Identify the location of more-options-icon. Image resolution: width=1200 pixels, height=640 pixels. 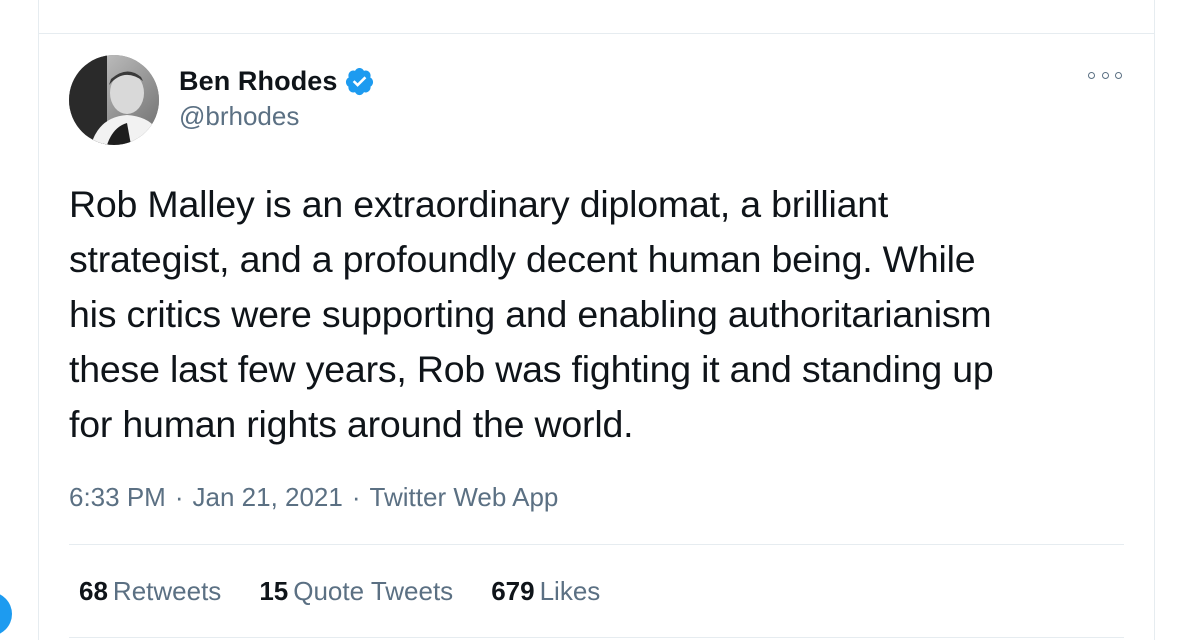
(1105, 75).